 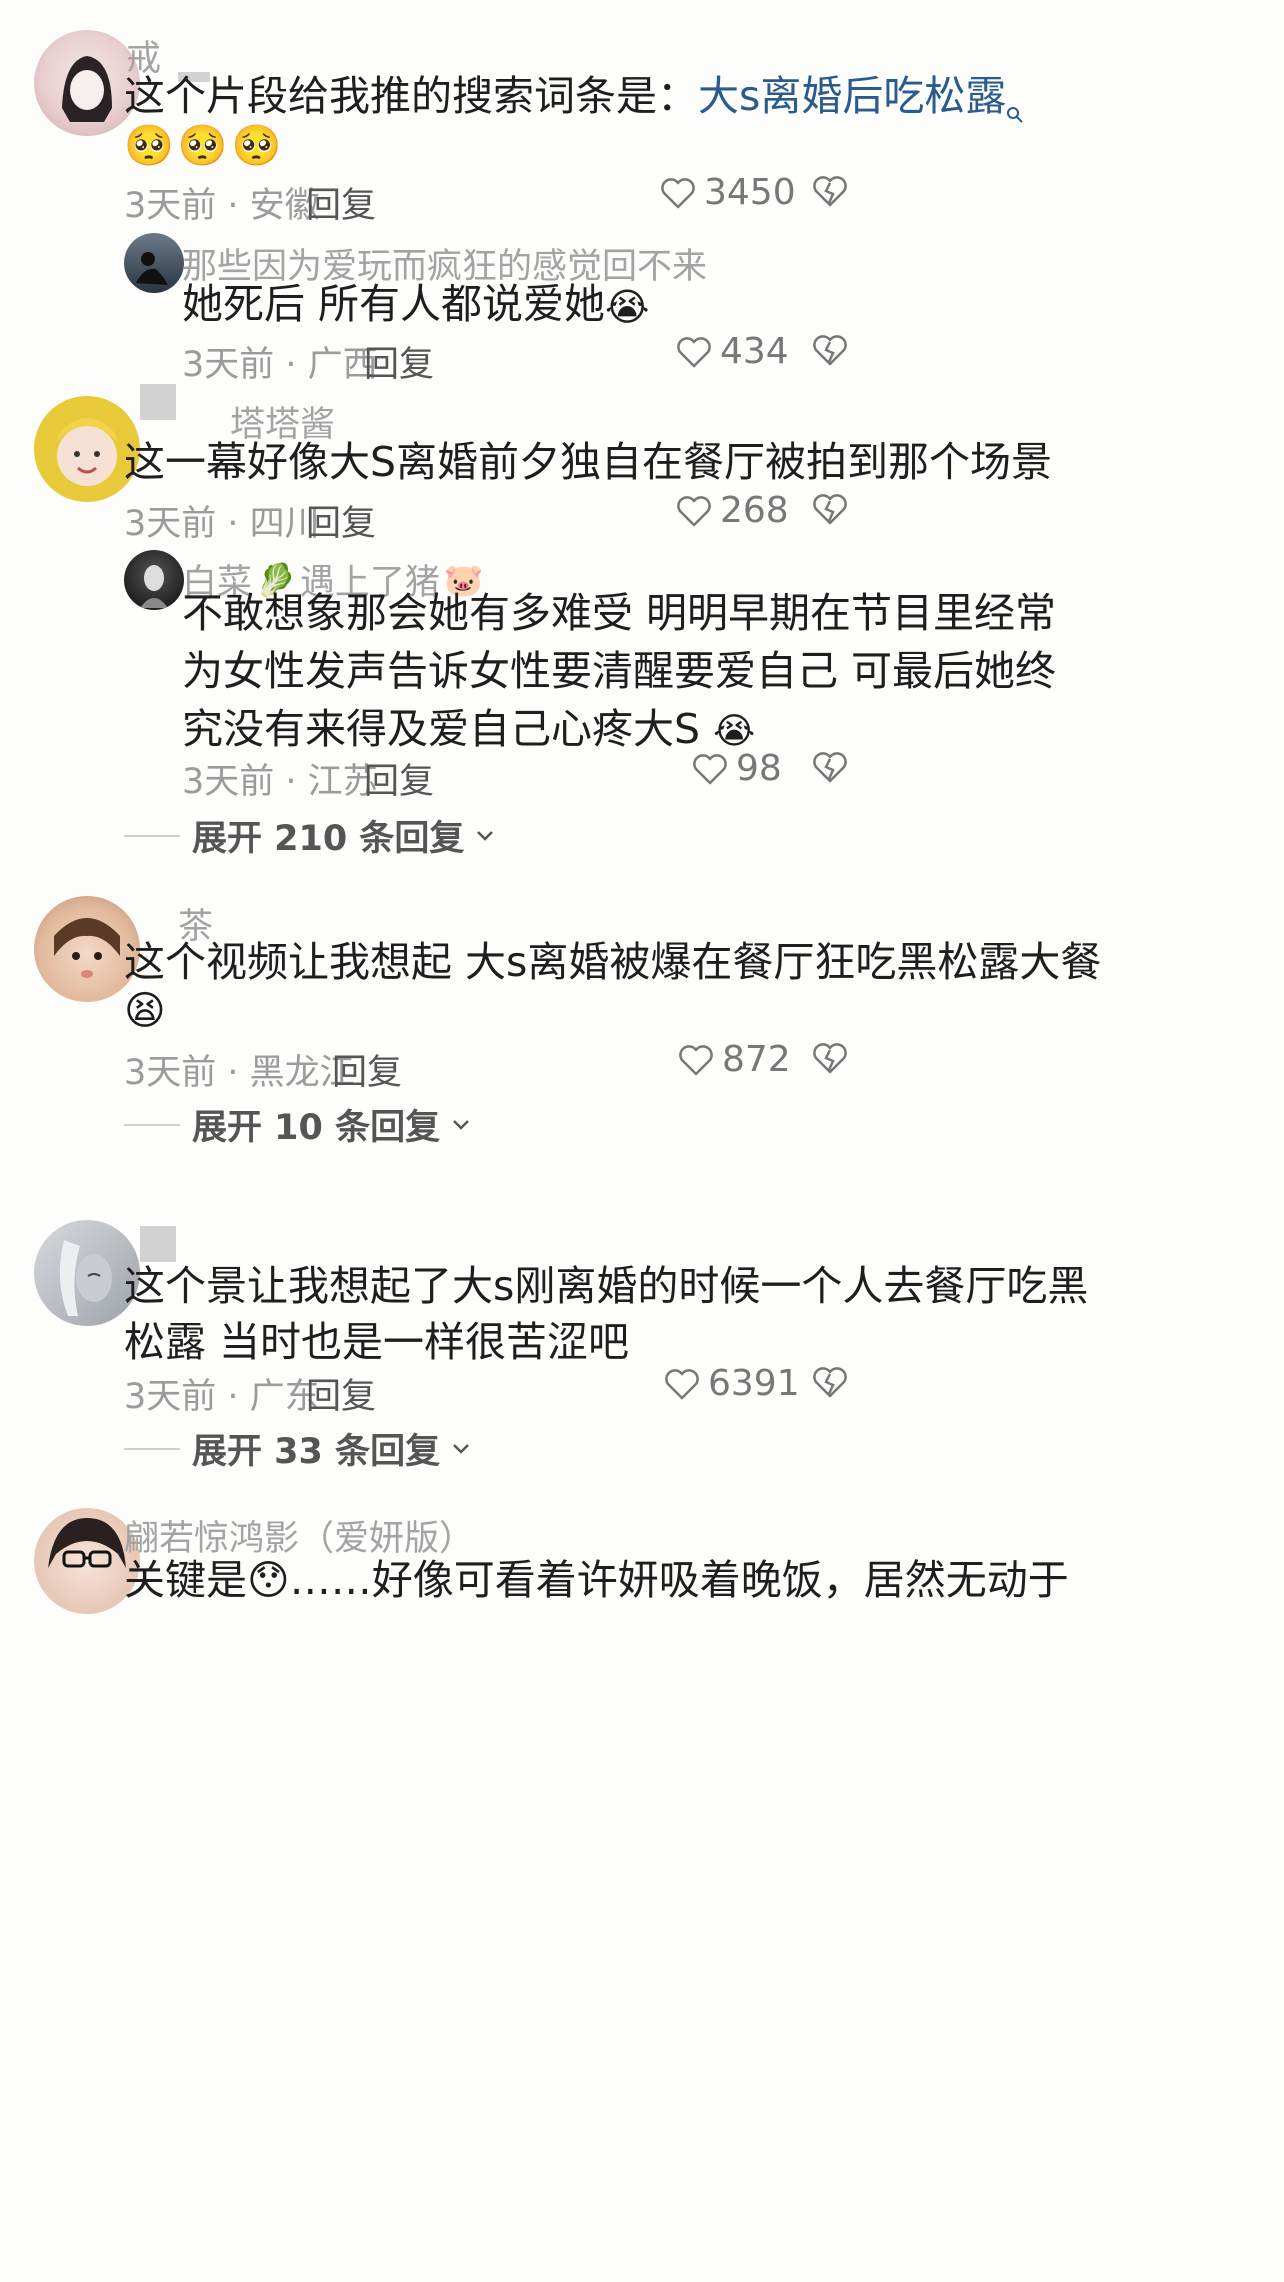 I want to click on expand-replies-label: 展开 33 条回复, so click(x=316, y=1452).